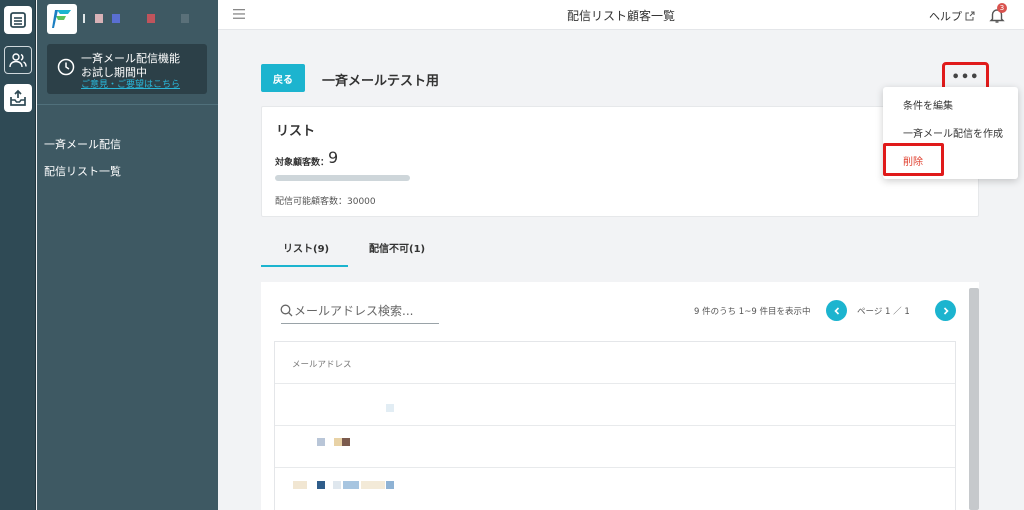 This screenshot has width=1024, height=510. I want to click on deliverable-count: 配信可能顧客数：30000, so click(325, 202).